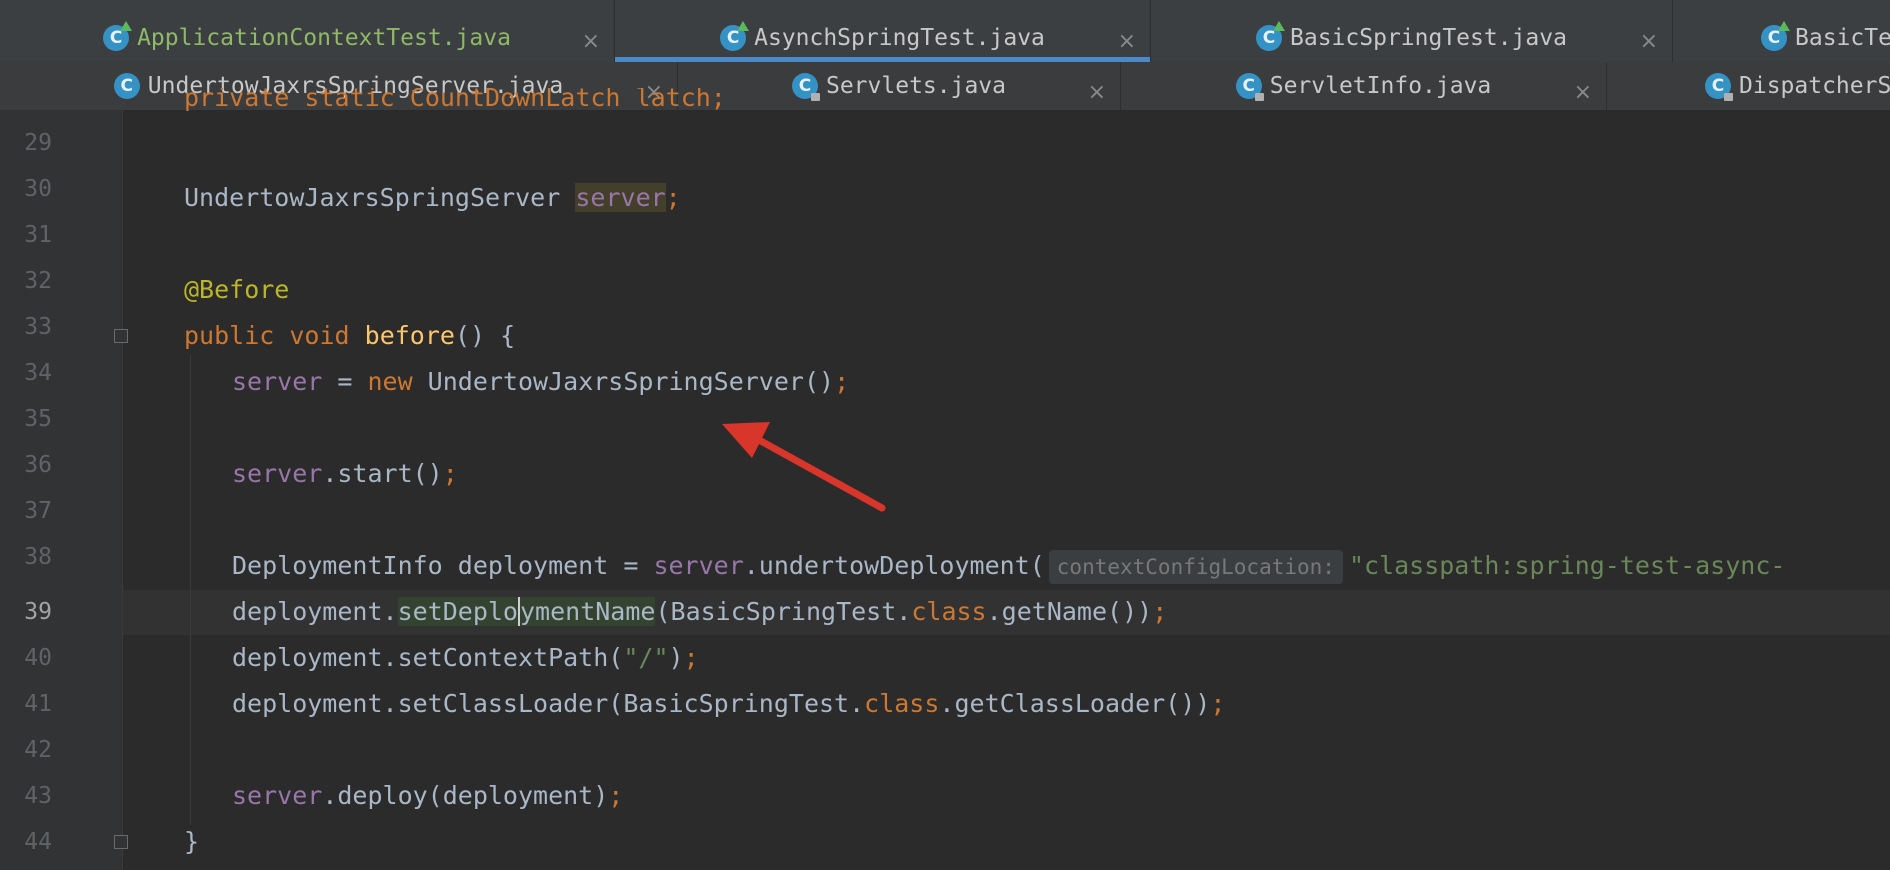 This screenshot has width=1890, height=870. What do you see at coordinates (38, 281) in the screenshot?
I see `line-number: 32` at bounding box center [38, 281].